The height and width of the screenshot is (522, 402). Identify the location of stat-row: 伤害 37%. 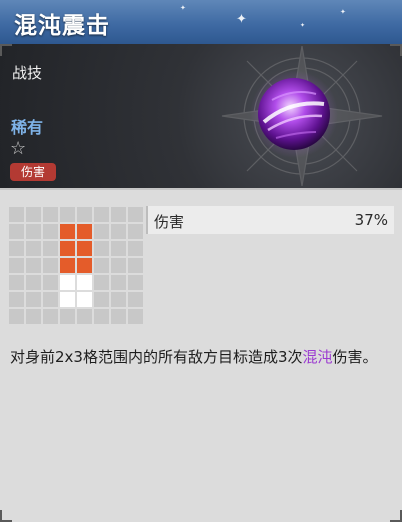
(270, 220).